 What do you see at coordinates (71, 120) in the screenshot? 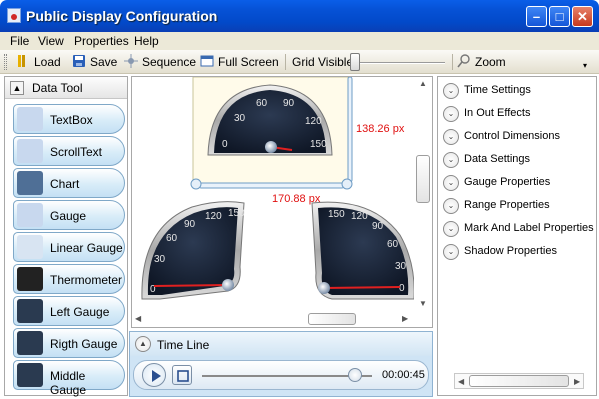
I see `tool-item-label: TextBox` at bounding box center [71, 120].